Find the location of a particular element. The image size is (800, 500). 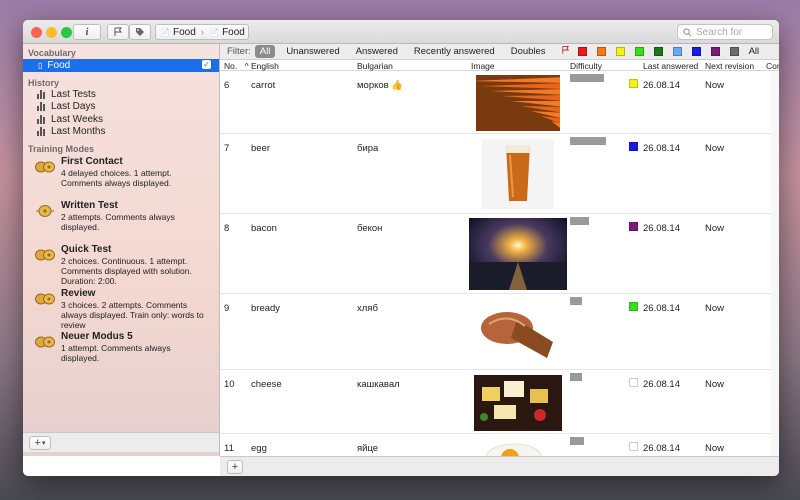

filter-all-colors: All is located at coordinates (754, 51).